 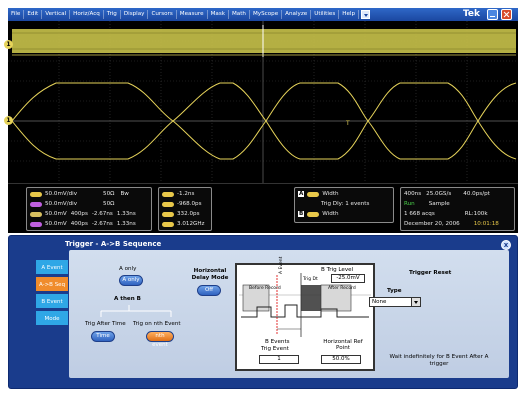 What do you see at coordinates (492, 14) in the screenshot?
I see `minimize-button` at bounding box center [492, 14].